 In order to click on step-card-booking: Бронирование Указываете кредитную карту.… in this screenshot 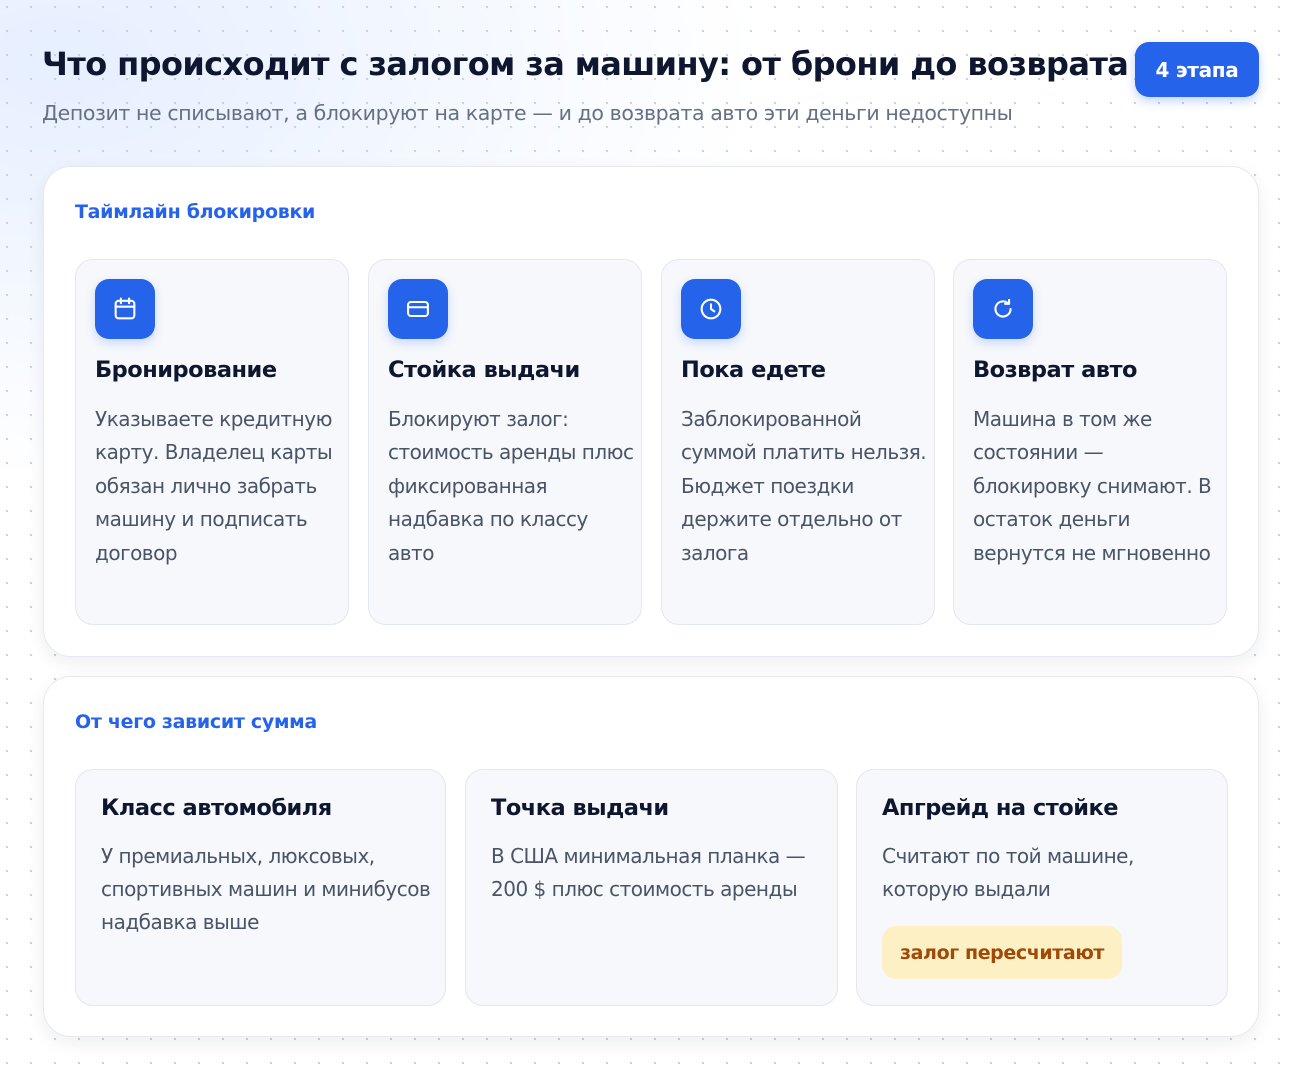, I will do `click(212, 442)`.